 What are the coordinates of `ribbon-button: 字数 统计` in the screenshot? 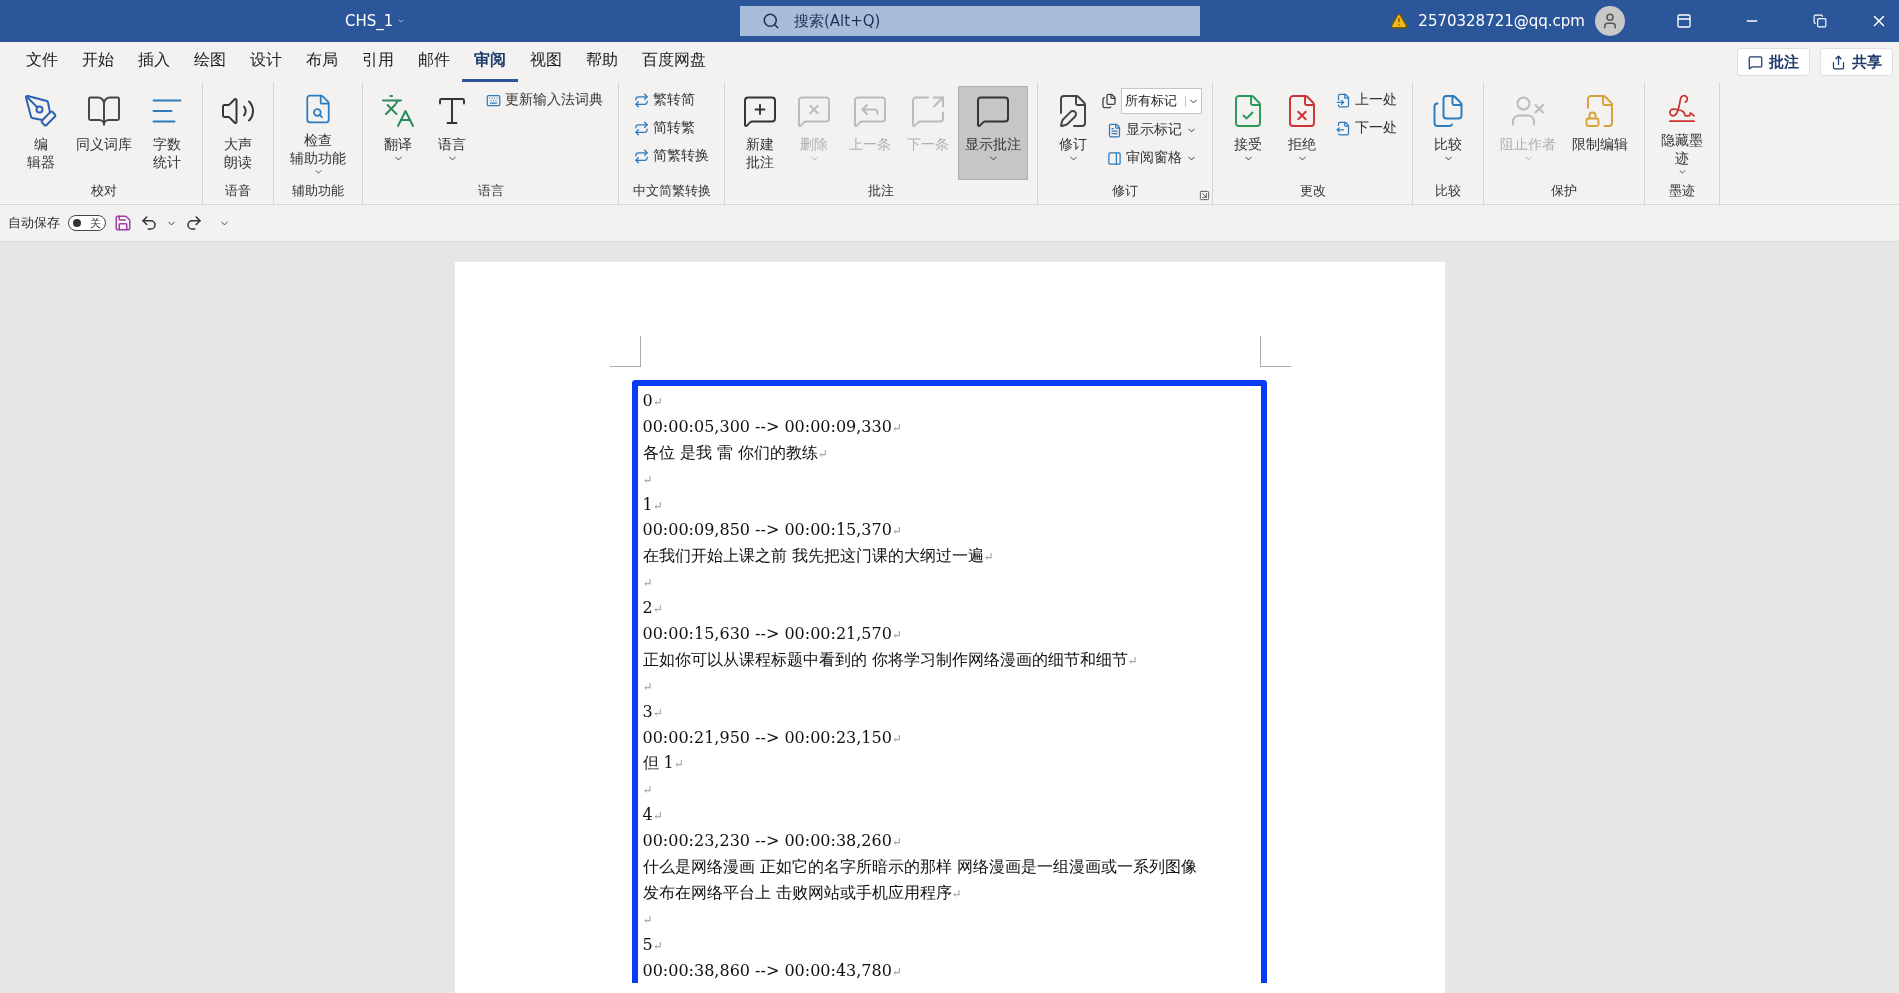 It's located at (167, 133).